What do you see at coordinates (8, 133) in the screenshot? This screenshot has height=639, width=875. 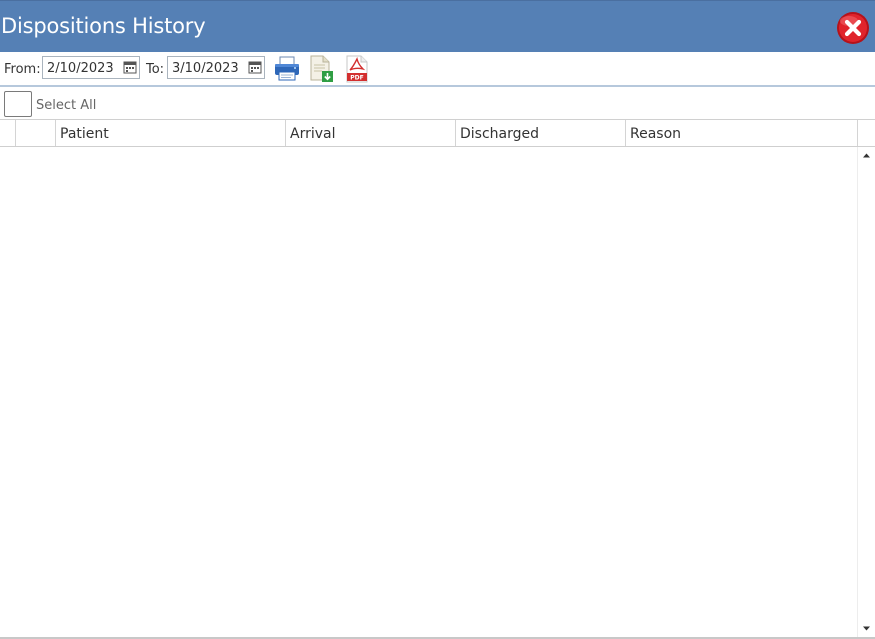 I see `row-indicator-column-header` at bounding box center [8, 133].